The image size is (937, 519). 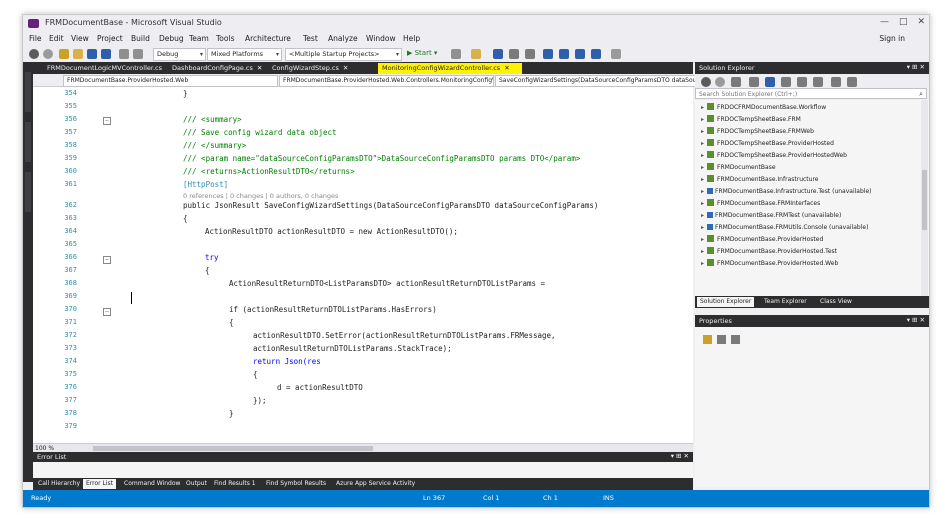 I want to click on solution-tree-scrollbar, so click(x=924, y=198).